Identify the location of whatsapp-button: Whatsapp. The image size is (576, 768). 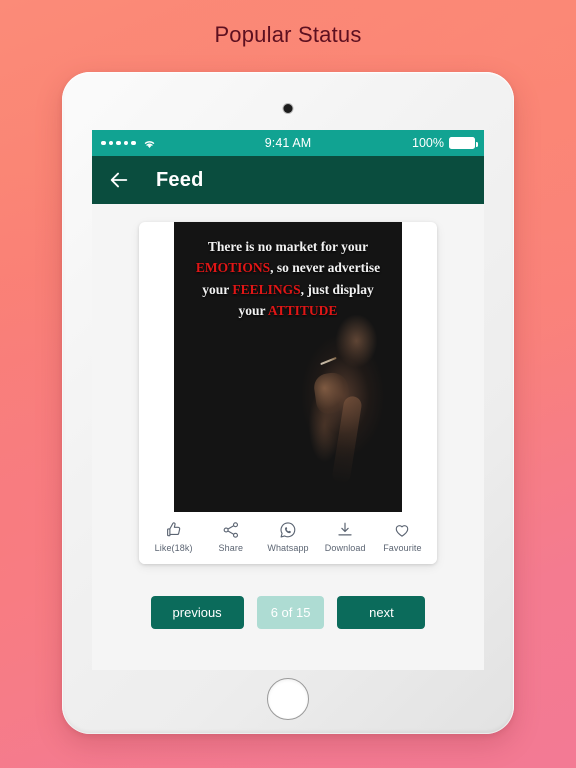
(287, 537).